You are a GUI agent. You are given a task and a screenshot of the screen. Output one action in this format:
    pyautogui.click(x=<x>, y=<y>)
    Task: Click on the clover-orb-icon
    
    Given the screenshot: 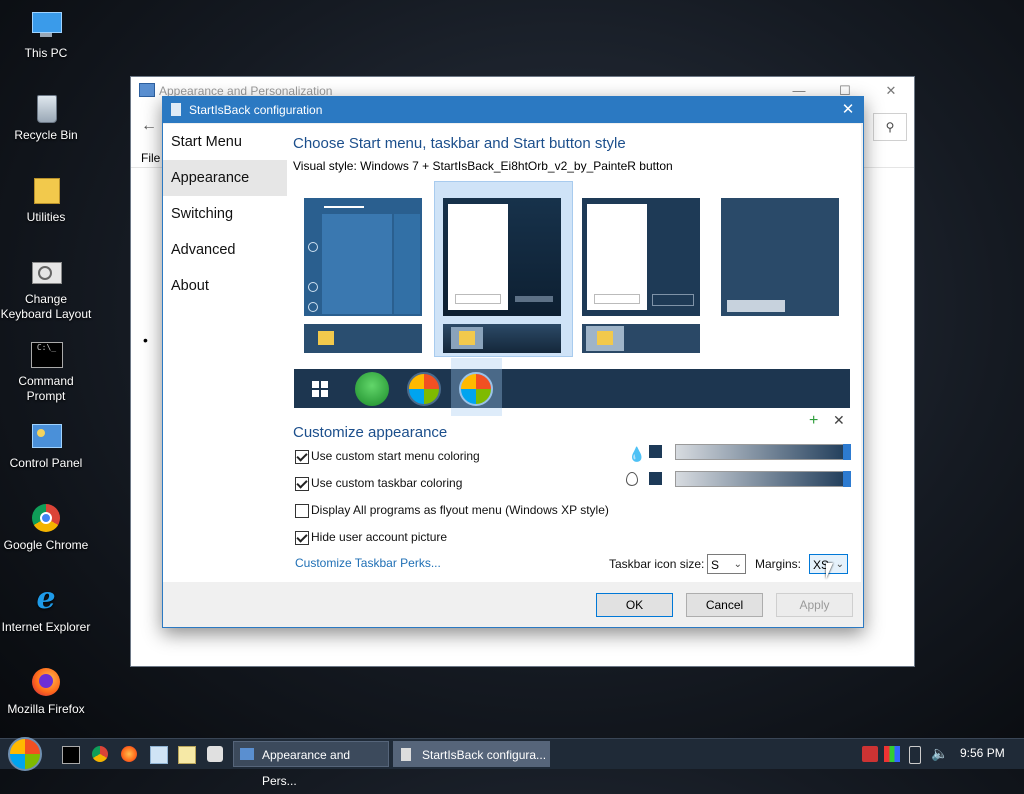 What is the action you would take?
    pyautogui.click(x=372, y=389)
    